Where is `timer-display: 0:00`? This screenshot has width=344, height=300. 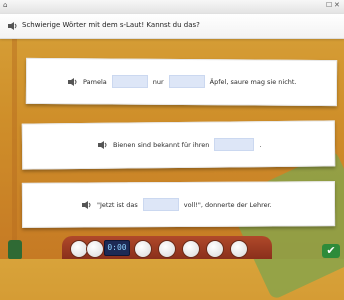 timer-display: 0:00 is located at coordinates (117, 248).